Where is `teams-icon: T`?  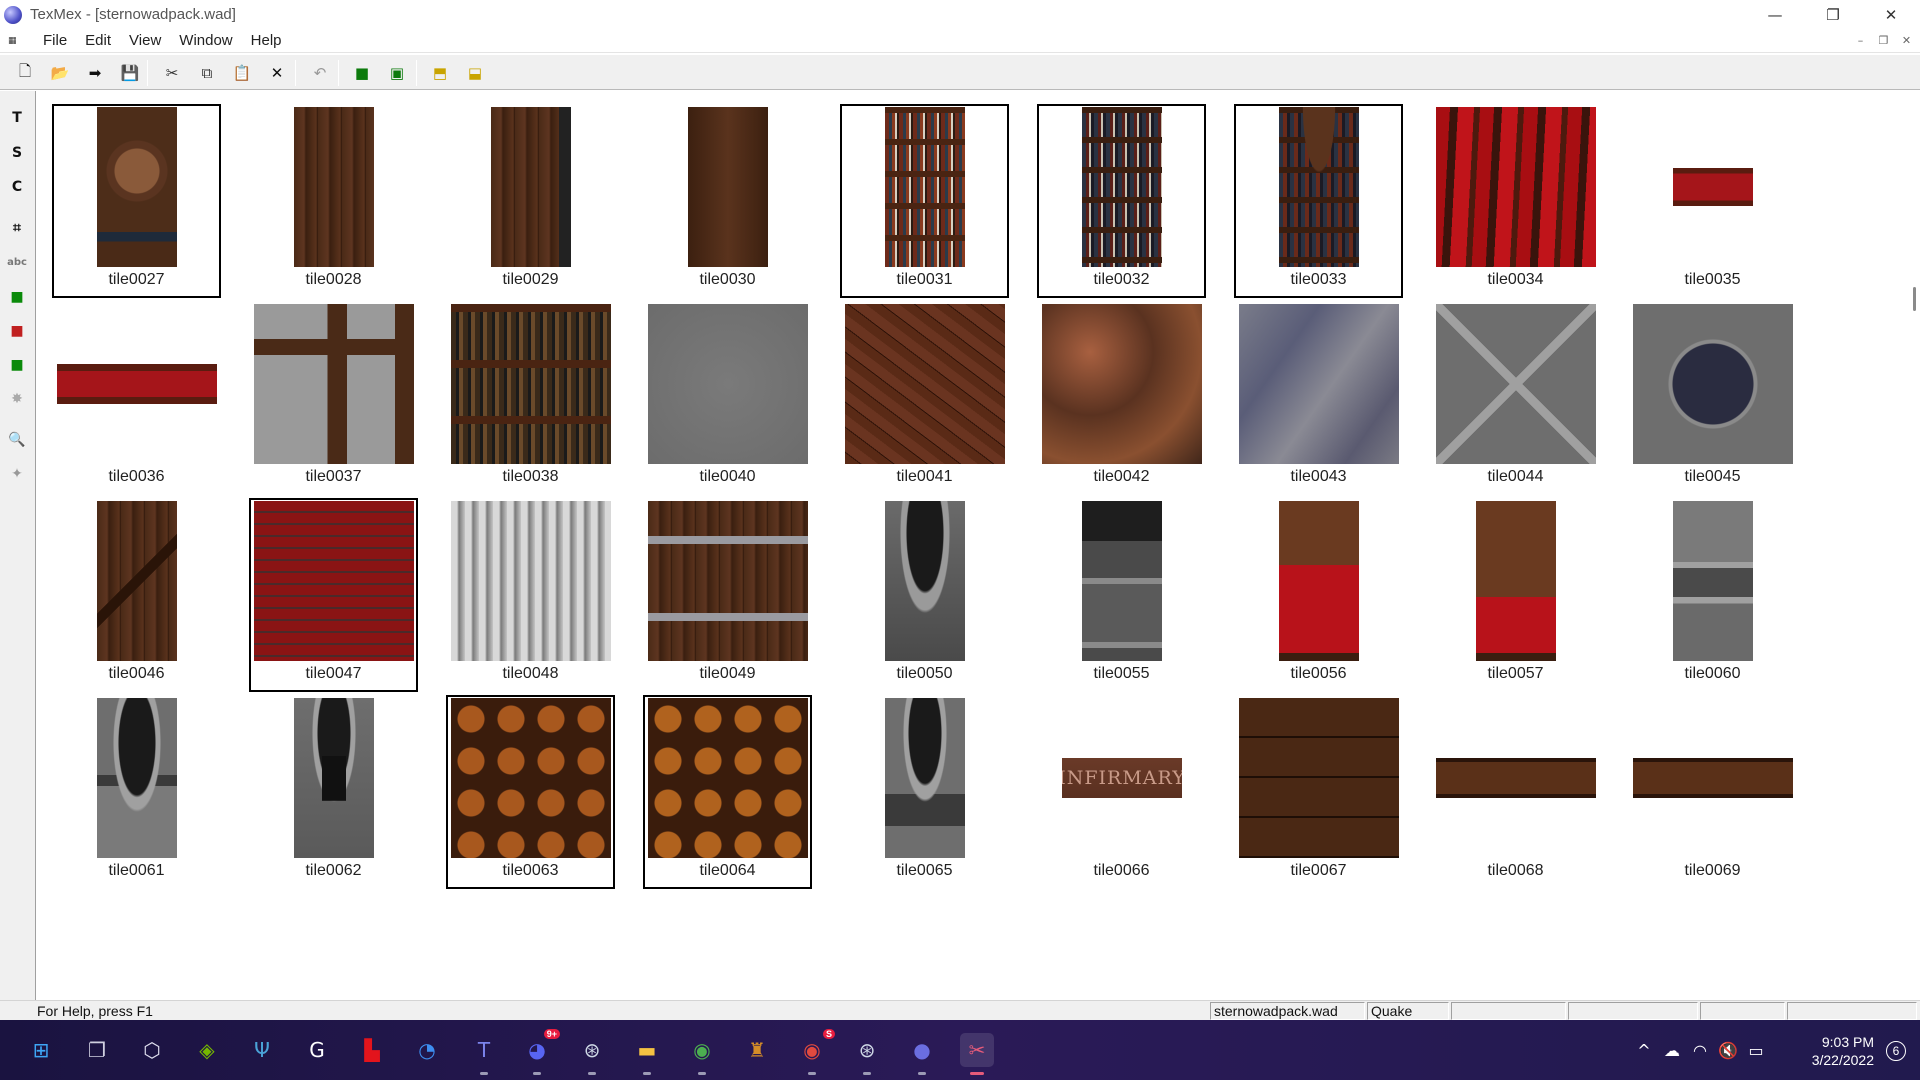
teams-icon: T is located at coordinates (484, 1054).